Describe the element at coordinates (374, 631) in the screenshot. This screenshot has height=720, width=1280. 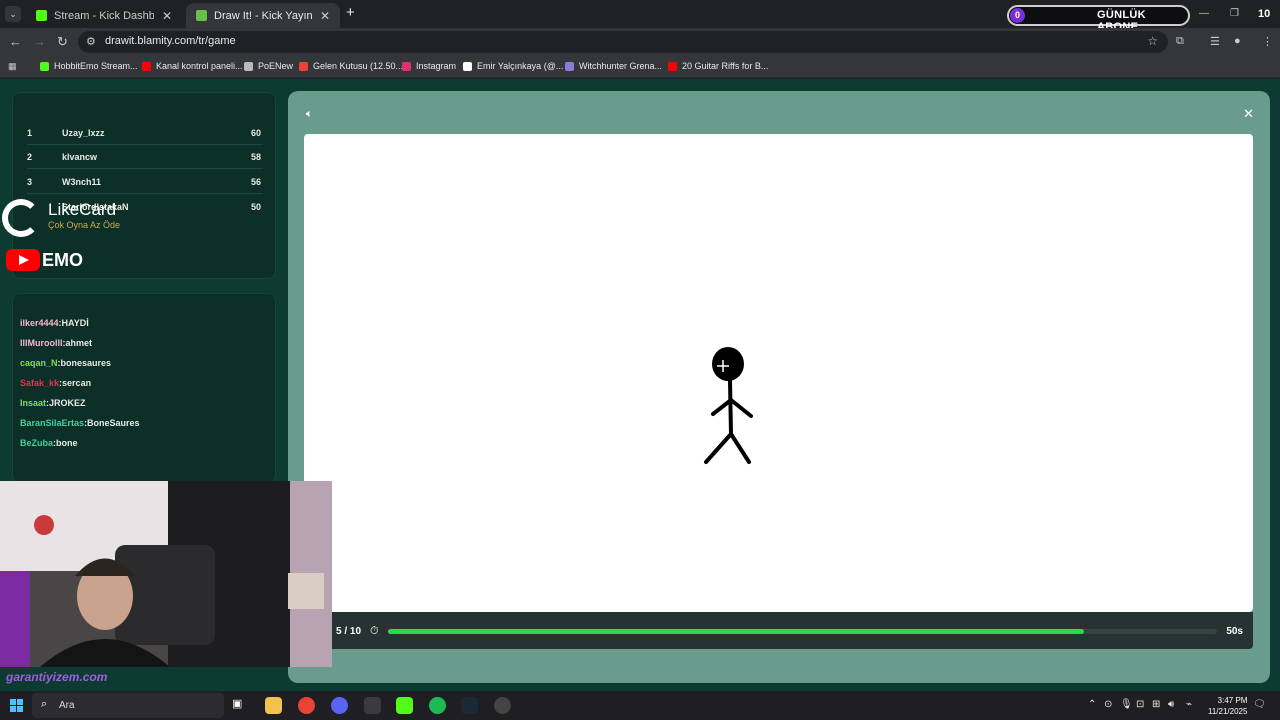
I see `stopwatch-icon: ⏱` at that location.